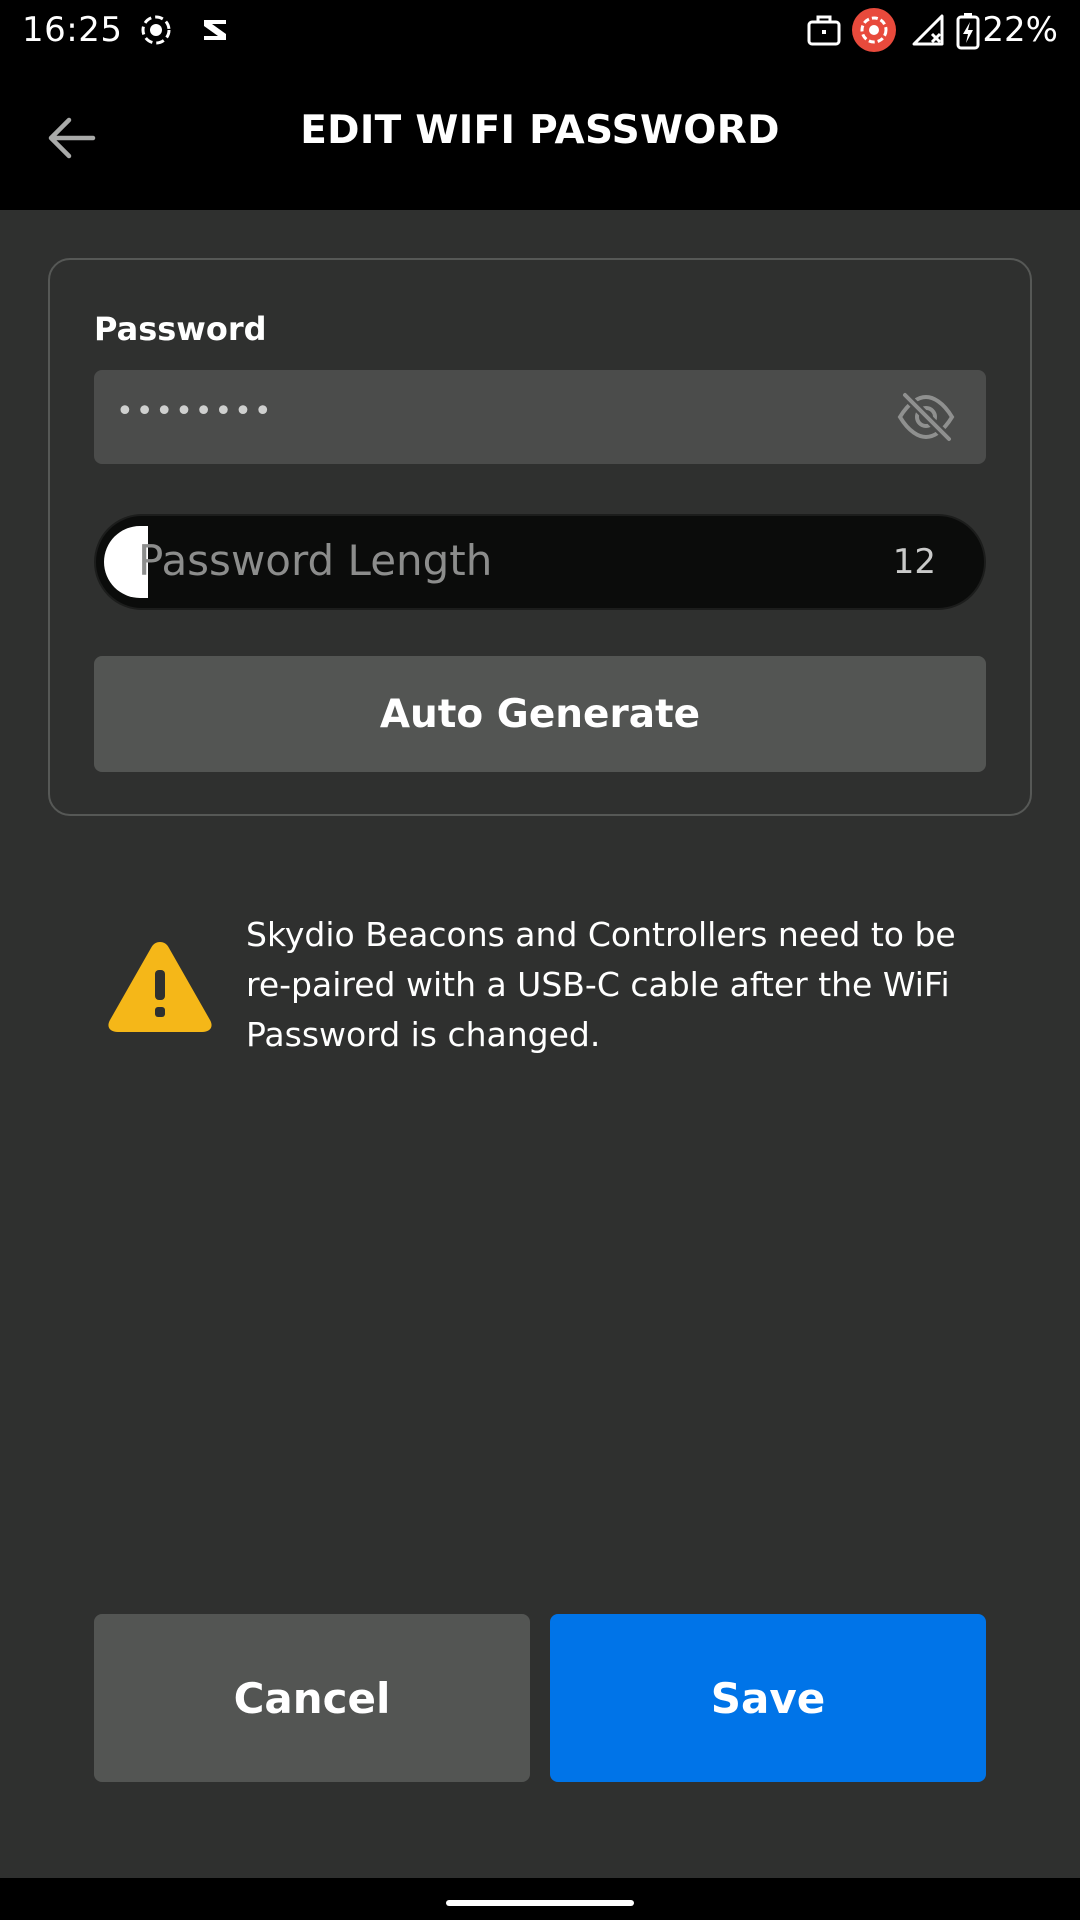  What do you see at coordinates (824, 30) in the screenshot?
I see `briefcase-icon` at bounding box center [824, 30].